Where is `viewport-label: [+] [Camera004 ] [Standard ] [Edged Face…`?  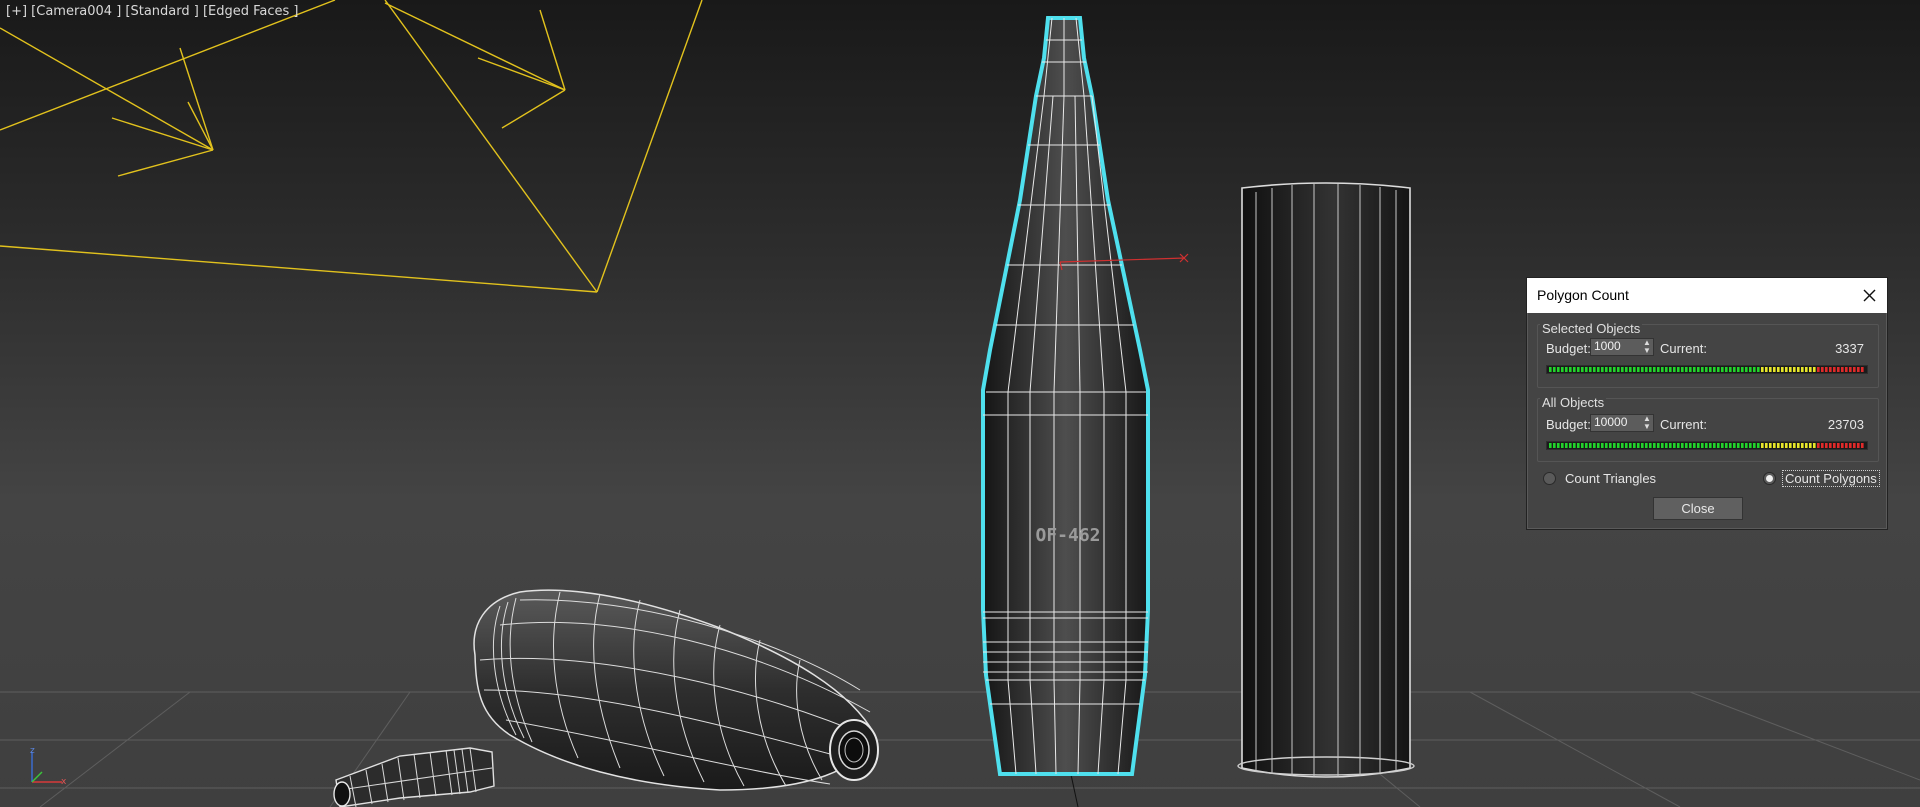
viewport-label: [+] [Camera004 ] [Standard ] [Edged Face… is located at coordinates (152, 11).